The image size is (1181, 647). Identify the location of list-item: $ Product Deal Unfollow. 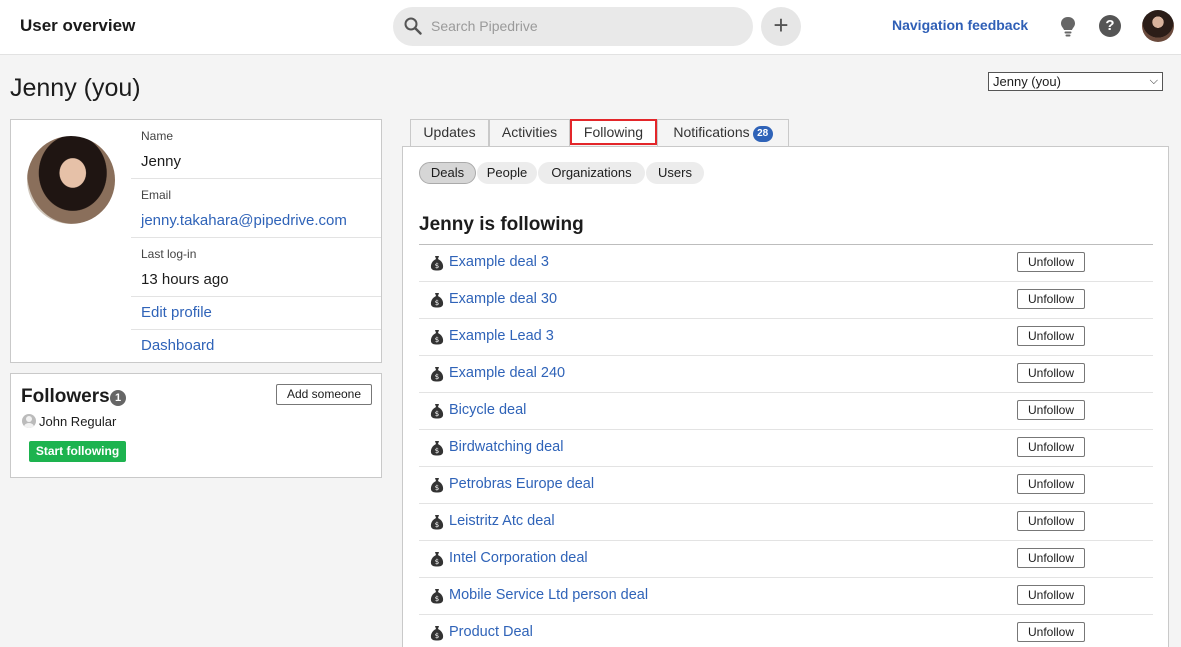
(786, 631).